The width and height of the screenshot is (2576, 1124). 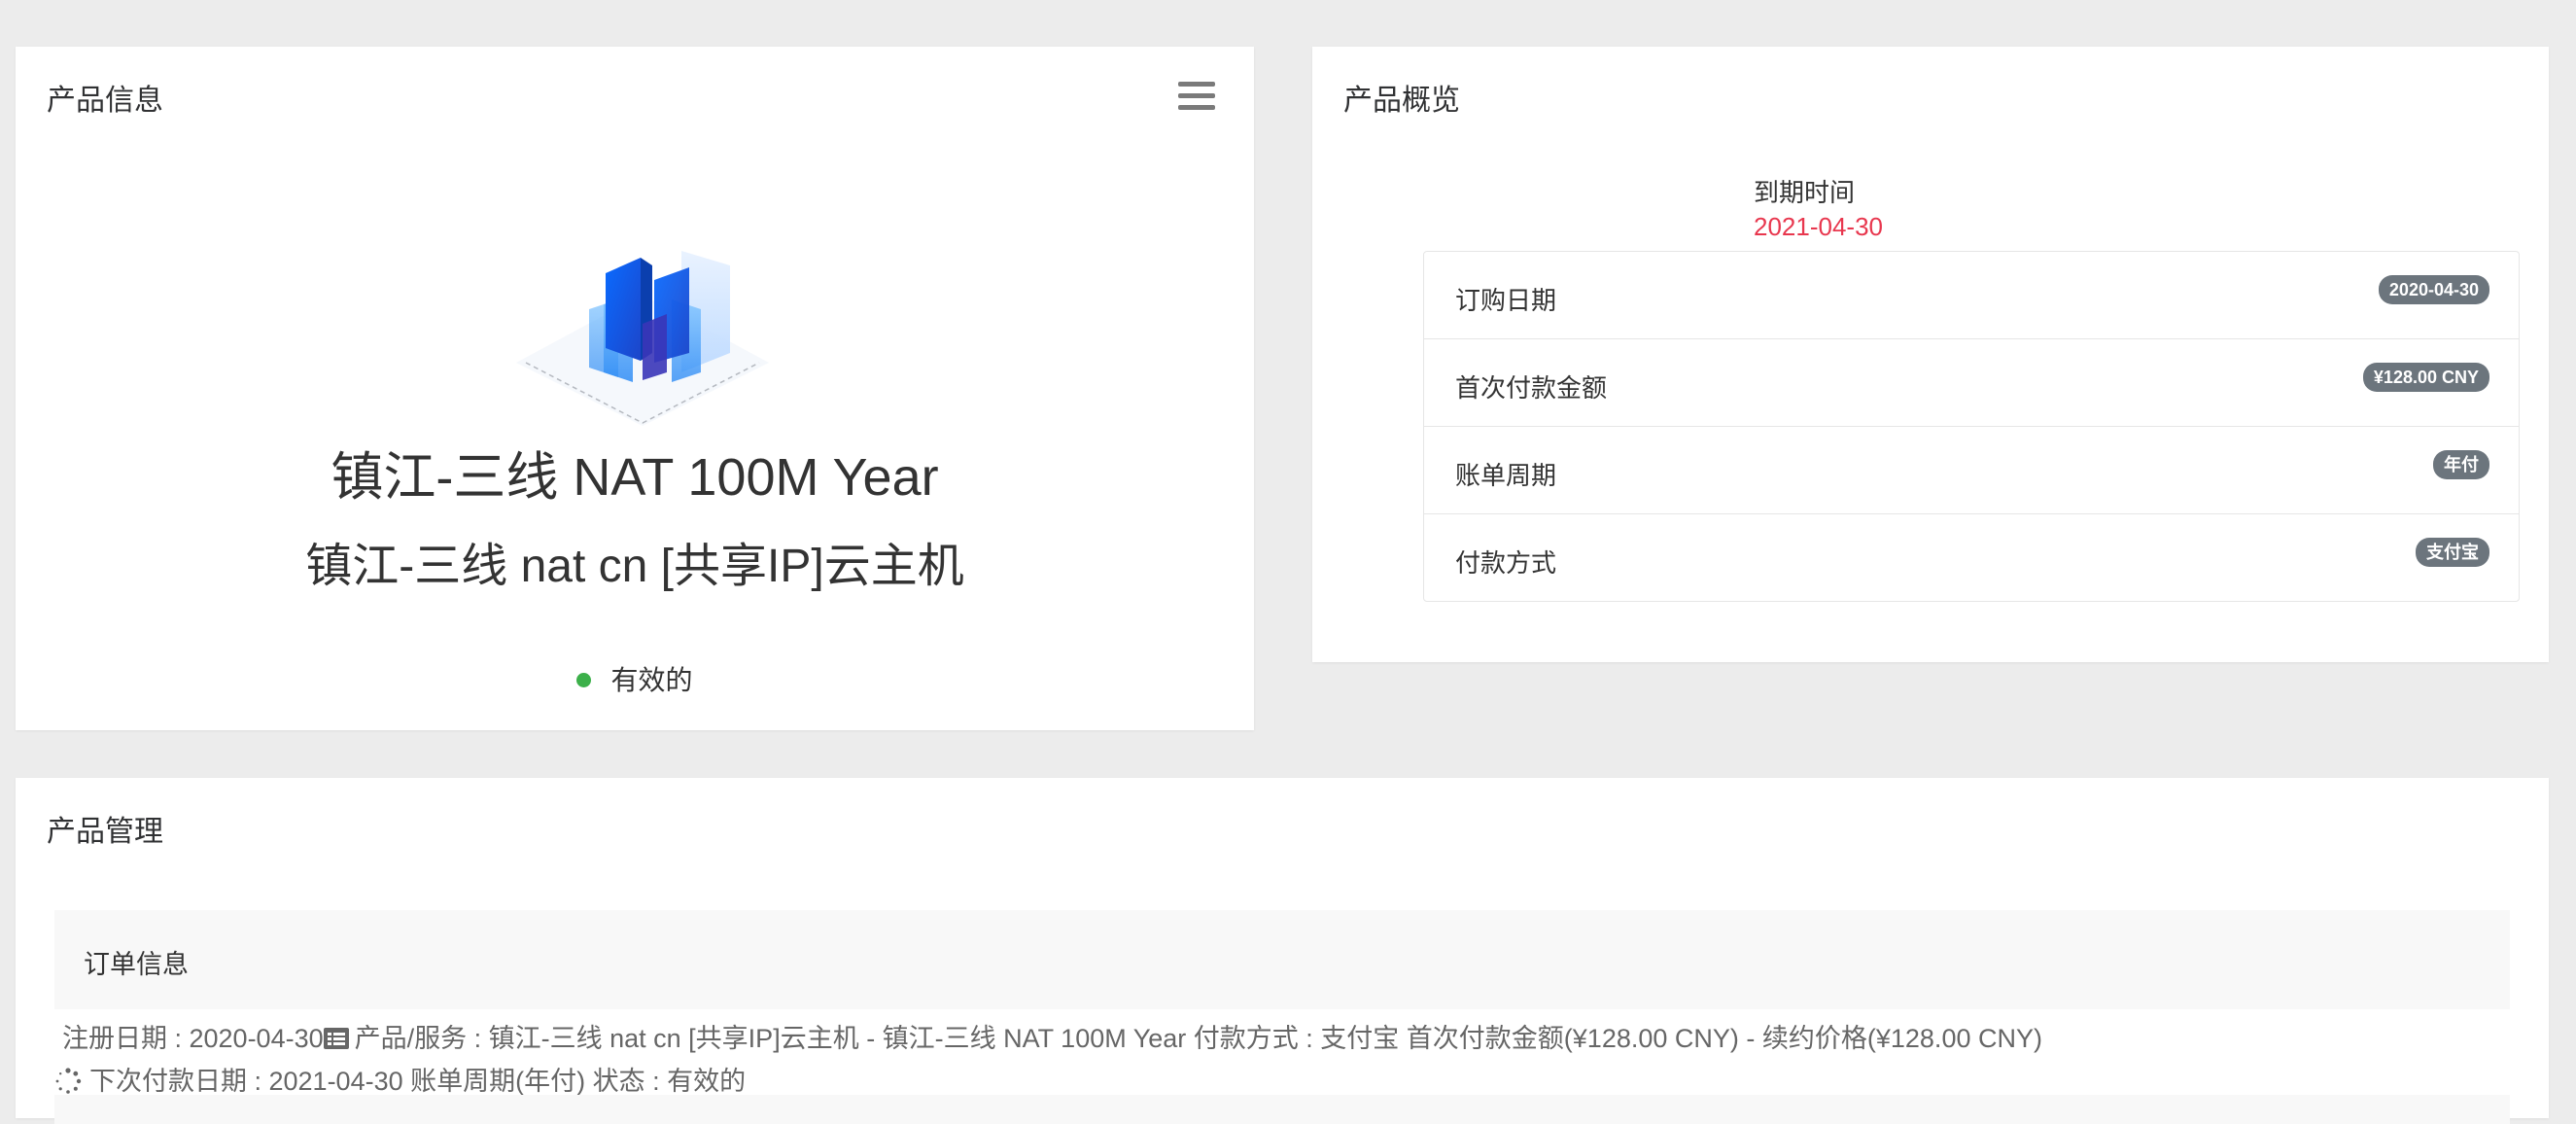 What do you see at coordinates (1282, 959) in the screenshot?
I see `order-info-header: 订单信息` at bounding box center [1282, 959].